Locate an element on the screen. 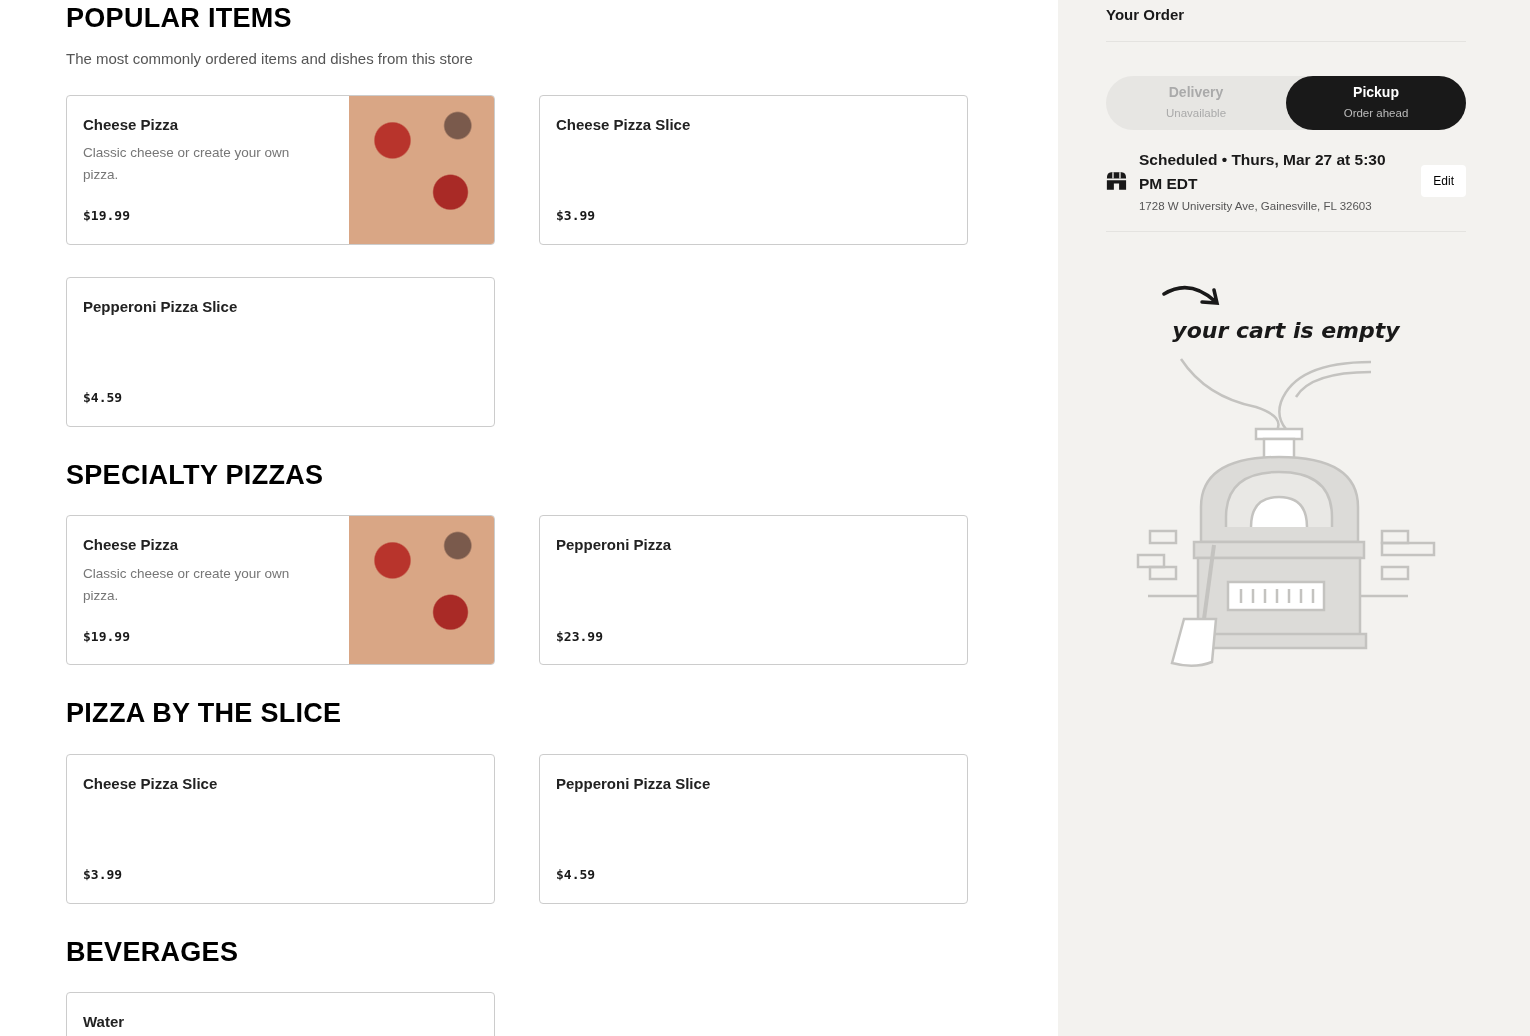 The width and height of the screenshot is (1530, 1036). store-icon is located at coordinates (1116, 181).